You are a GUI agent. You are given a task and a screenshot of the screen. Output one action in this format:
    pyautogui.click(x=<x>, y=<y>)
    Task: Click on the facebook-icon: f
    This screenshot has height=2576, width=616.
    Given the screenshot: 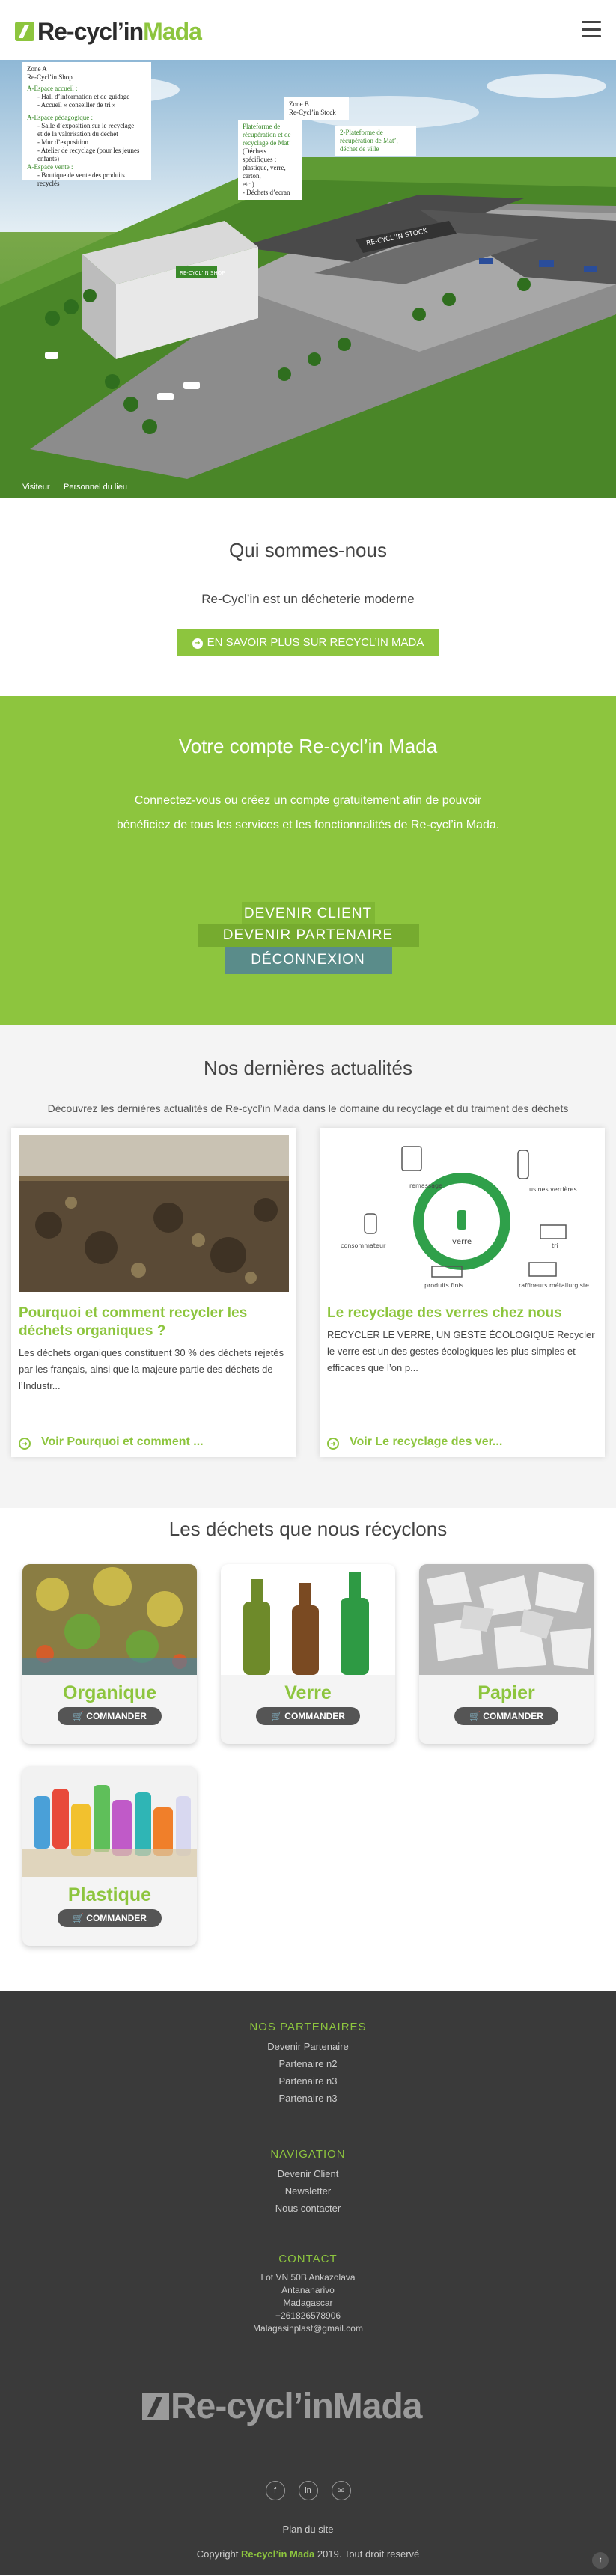 What is the action you would take?
    pyautogui.click(x=275, y=2490)
    